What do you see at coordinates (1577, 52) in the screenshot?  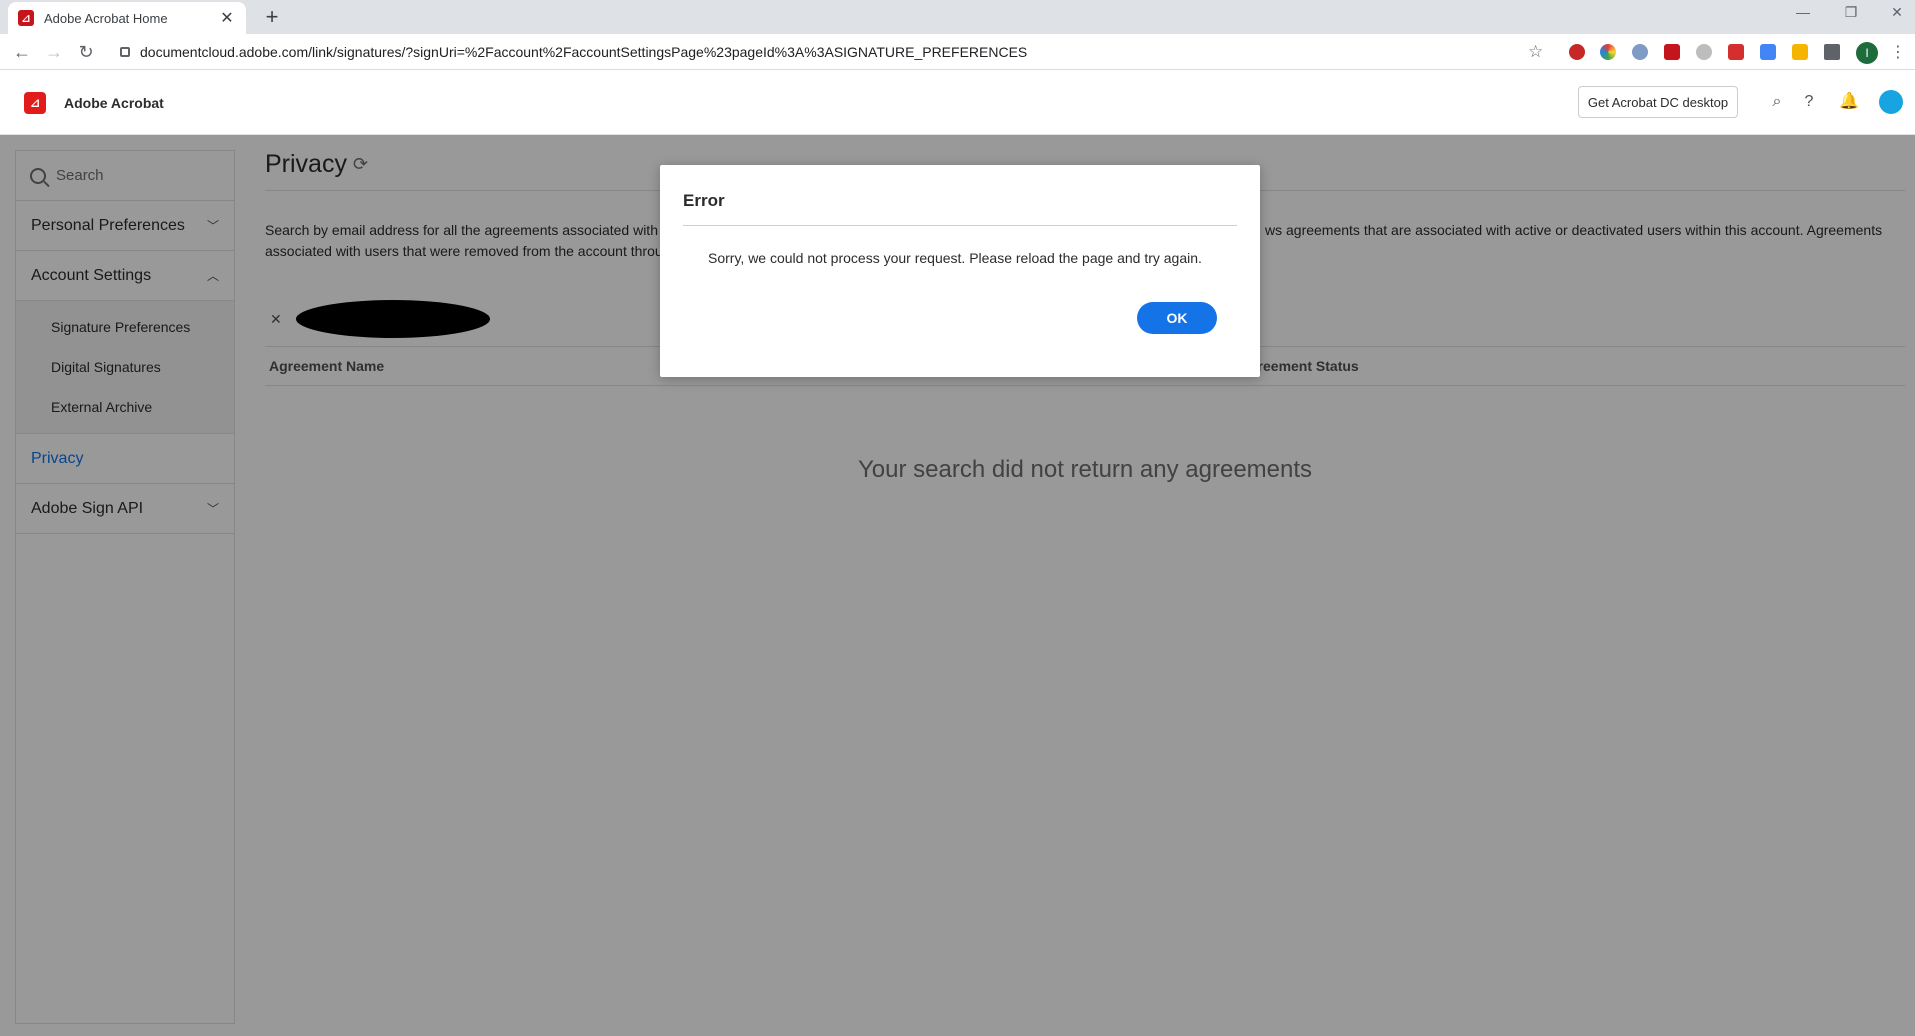 I see `adblock-extension-icon` at bounding box center [1577, 52].